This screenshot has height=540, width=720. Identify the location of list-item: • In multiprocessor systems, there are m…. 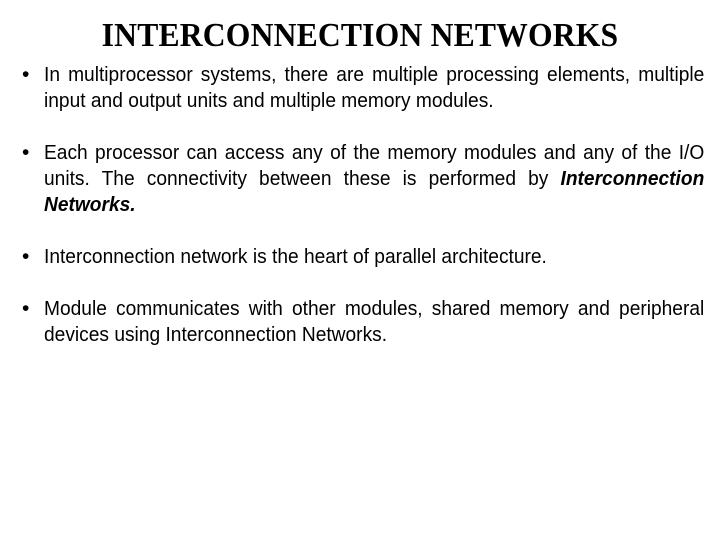
(360, 88).